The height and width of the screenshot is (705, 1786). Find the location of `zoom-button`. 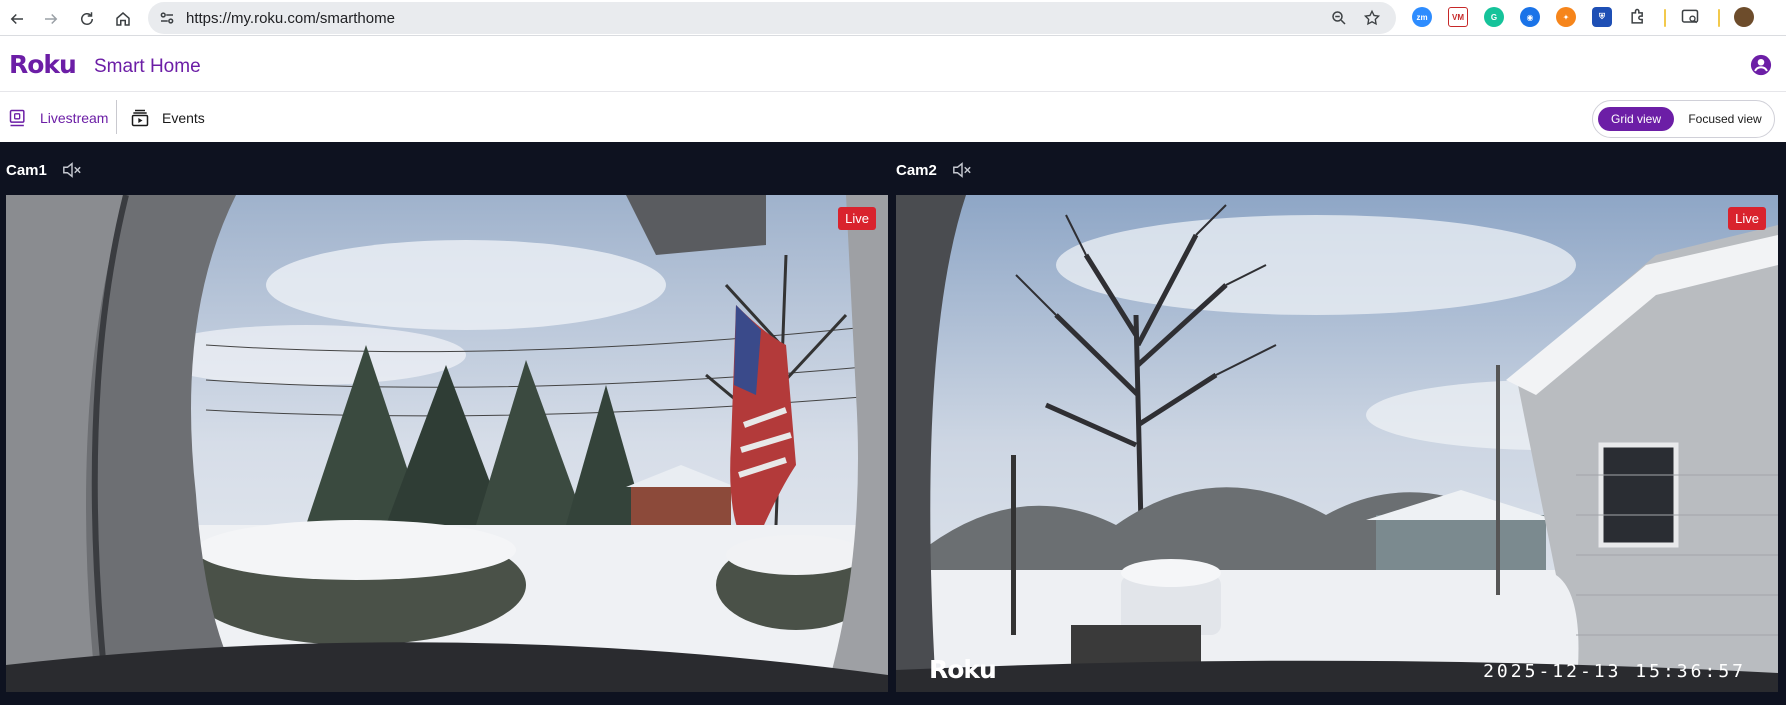

zoom-button is located at coordinates (1339, 18).